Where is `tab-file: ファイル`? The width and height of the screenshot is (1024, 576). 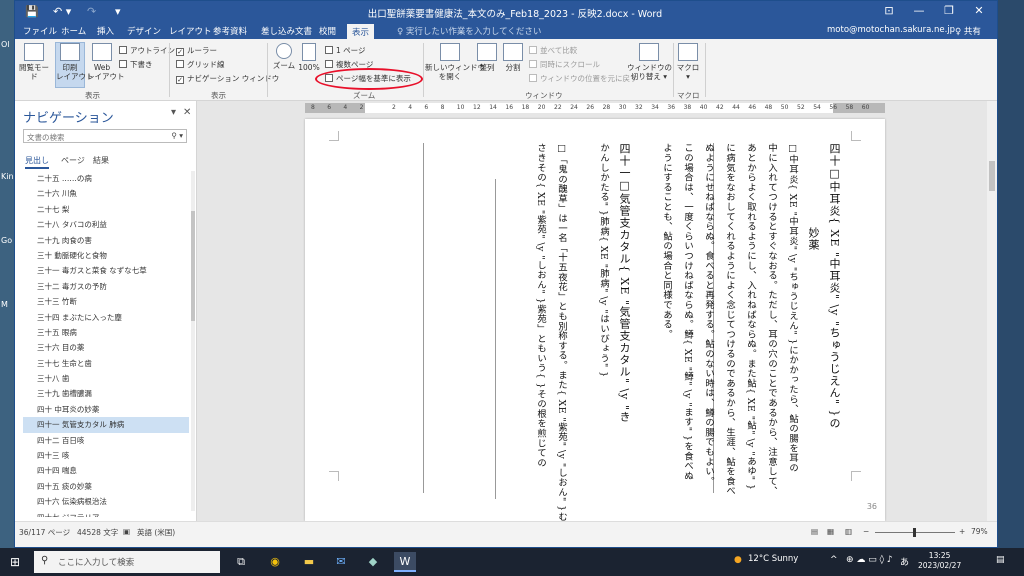 tab-file: ファイル is located at coordinates (40, 31).